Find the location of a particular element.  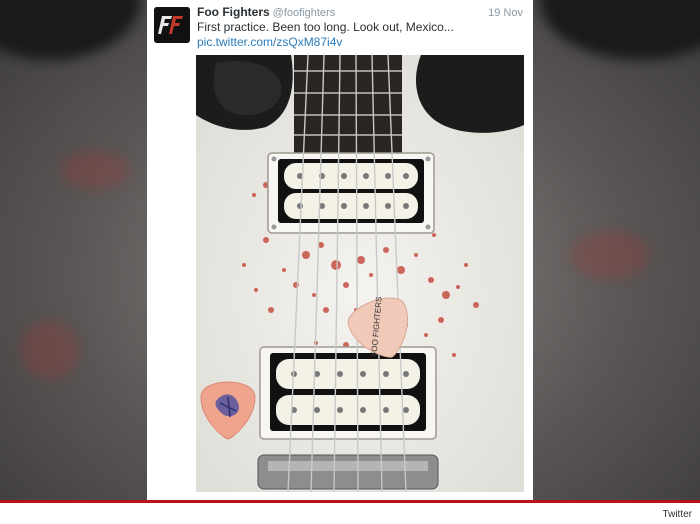

neck-pickup is located at coordinates (351, 193).